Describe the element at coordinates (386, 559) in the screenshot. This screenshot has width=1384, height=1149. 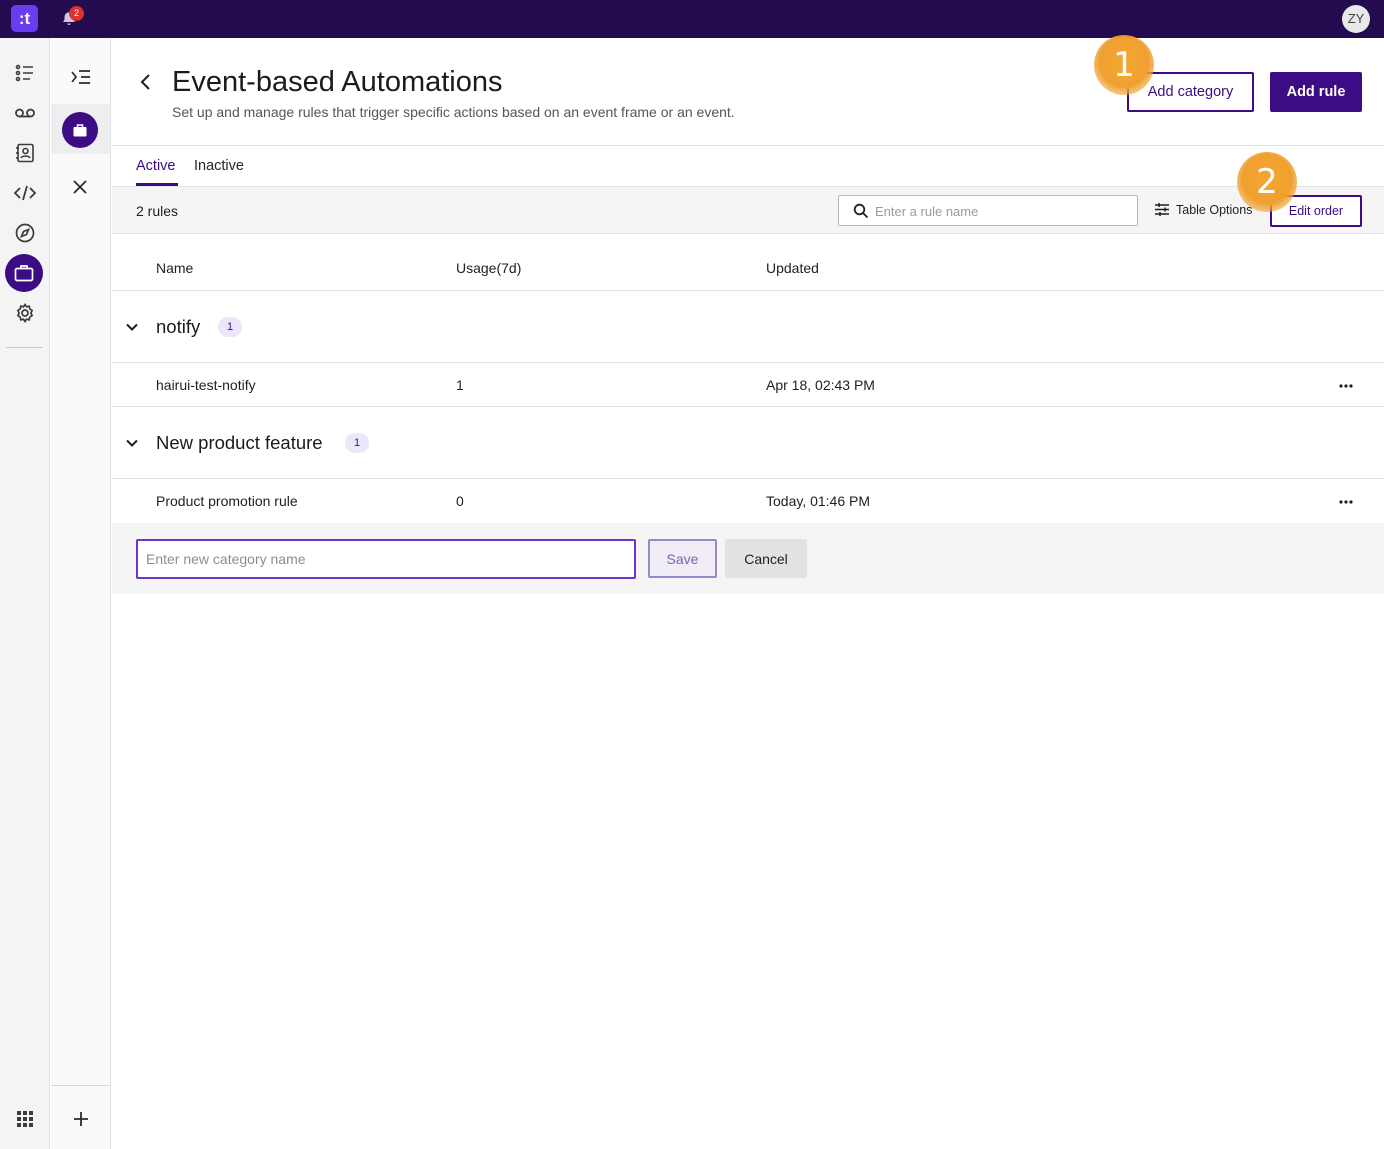
I see `new-category-input` at that location.